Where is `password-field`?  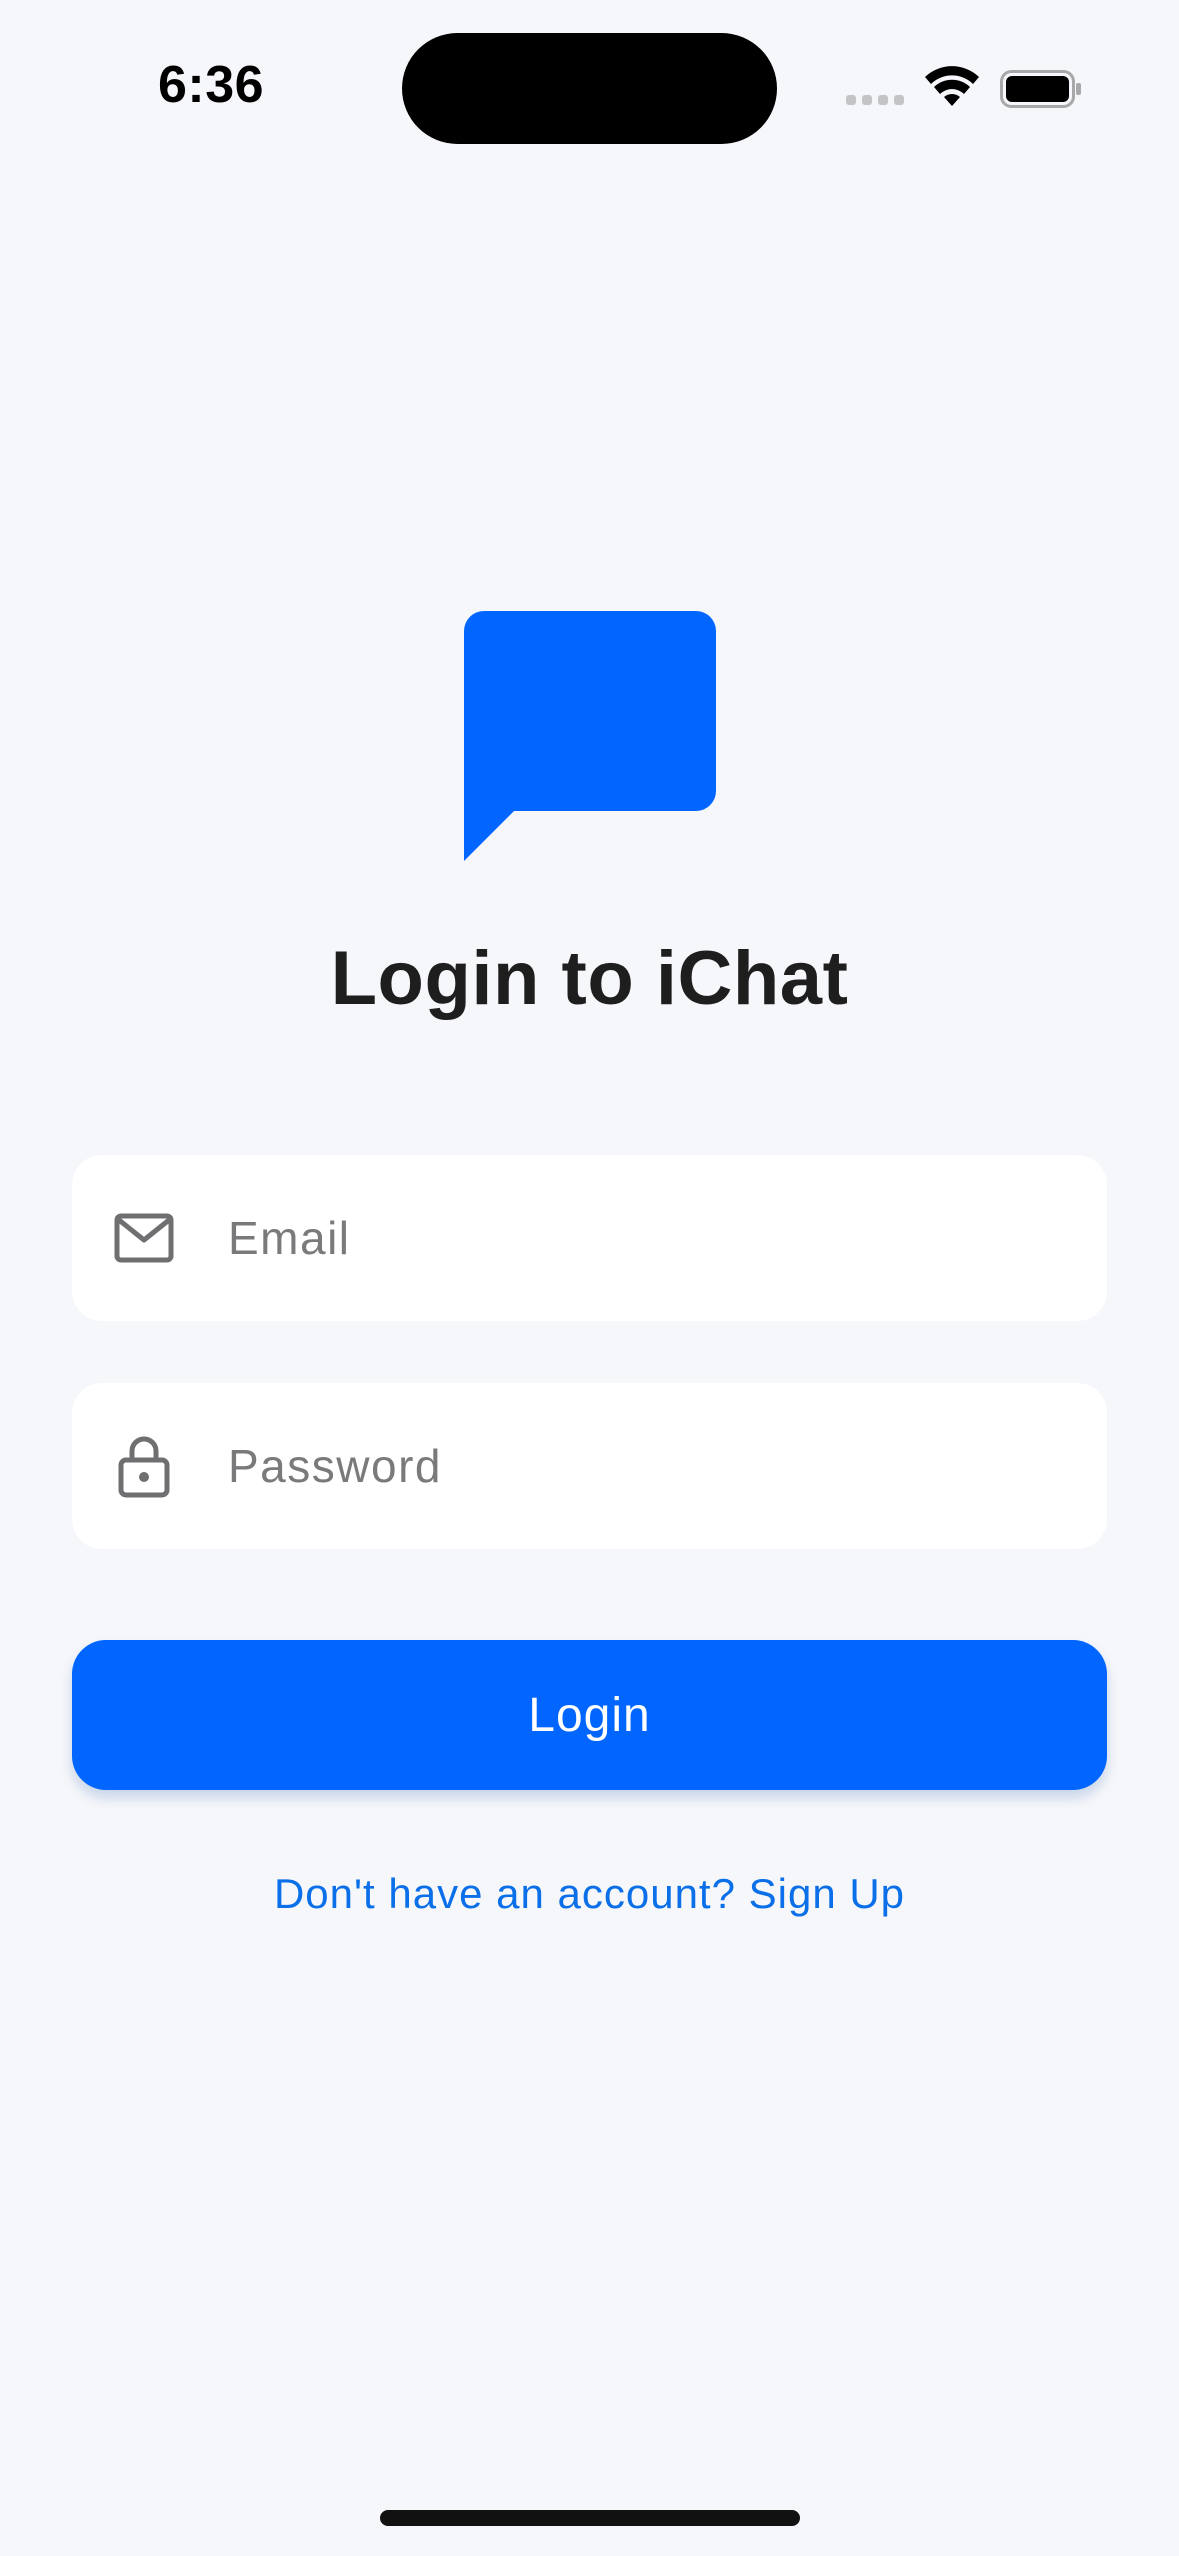 password-field is located at coordinates (589, 1466).